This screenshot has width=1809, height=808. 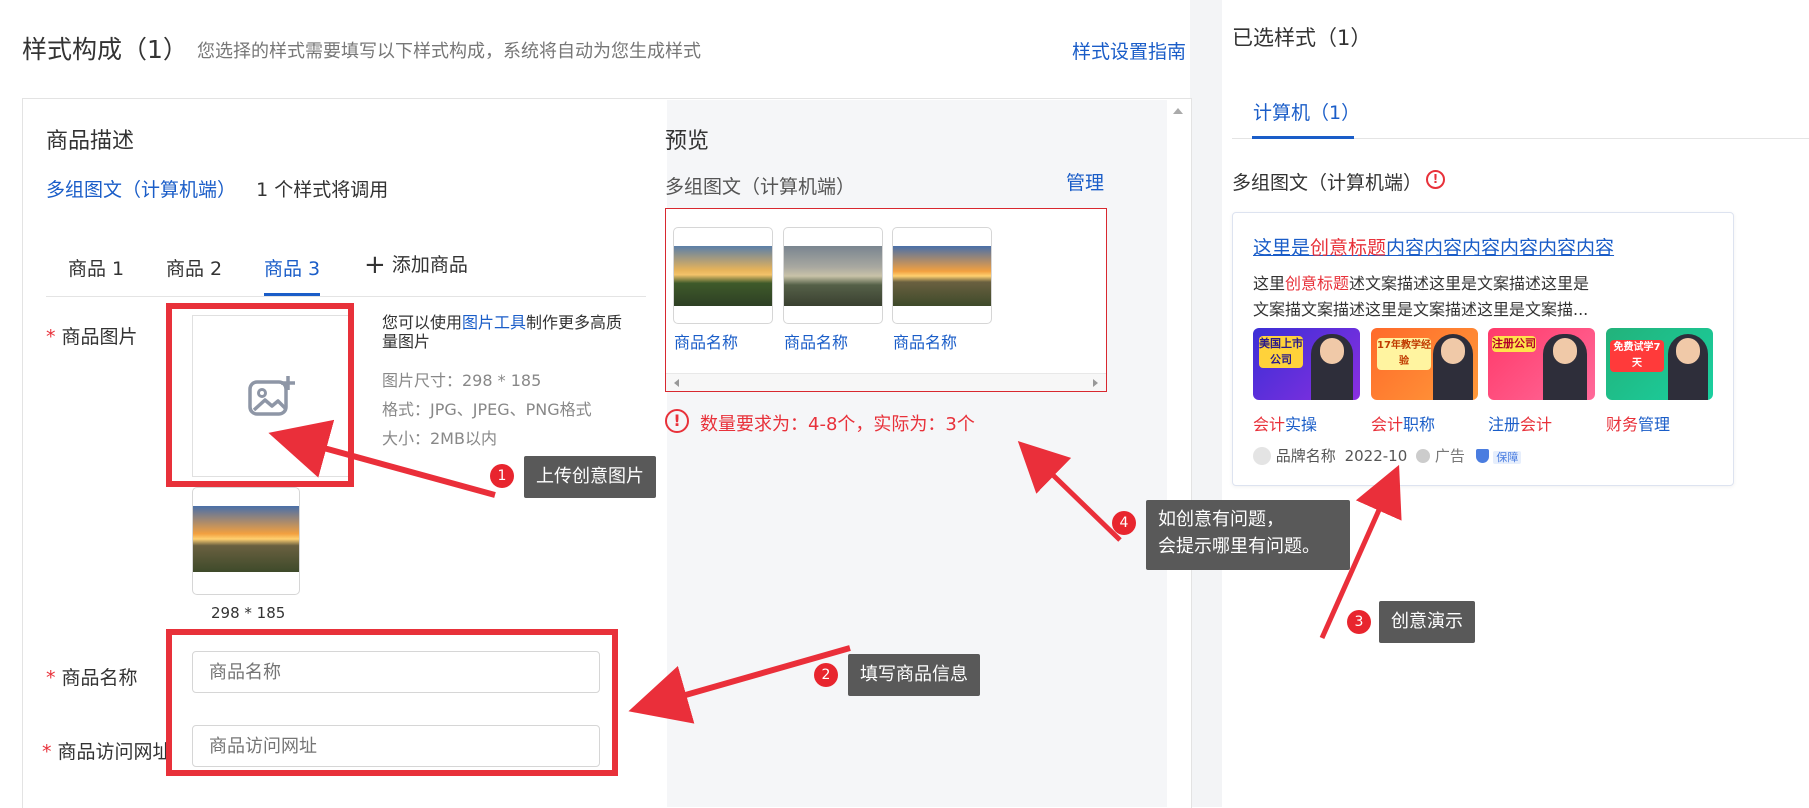 What do you see at coordinates (590, 477) in the screenshot?
I see `annotation-upload: 上传创意图片` at bounding box center [590, 477].